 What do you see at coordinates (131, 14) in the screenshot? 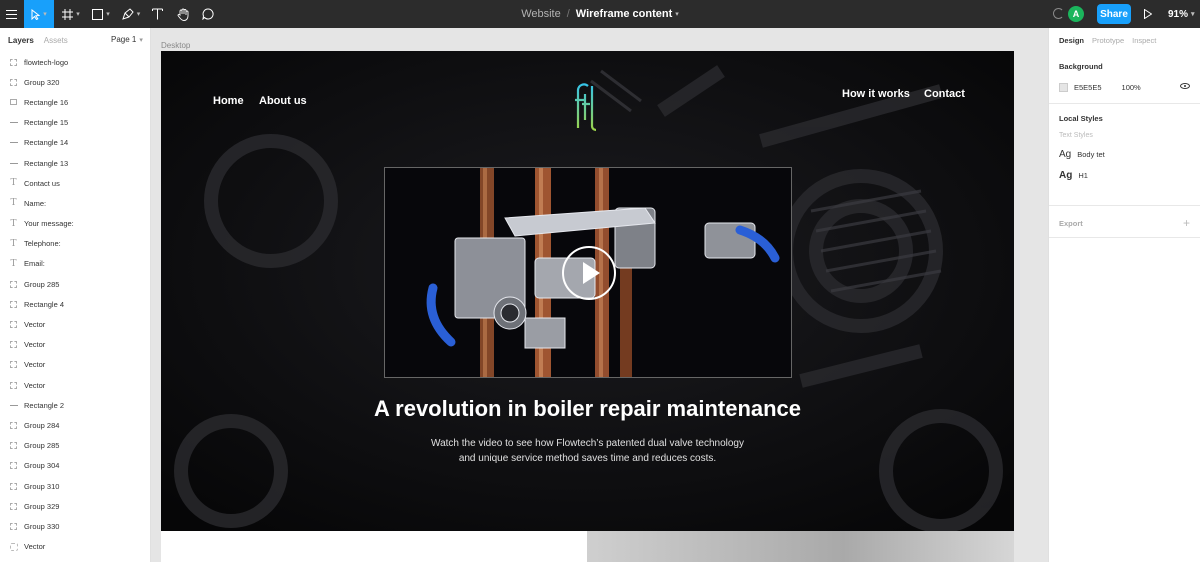
I see `pen-tool-icon: ▾` at bounding box center [131, 14].